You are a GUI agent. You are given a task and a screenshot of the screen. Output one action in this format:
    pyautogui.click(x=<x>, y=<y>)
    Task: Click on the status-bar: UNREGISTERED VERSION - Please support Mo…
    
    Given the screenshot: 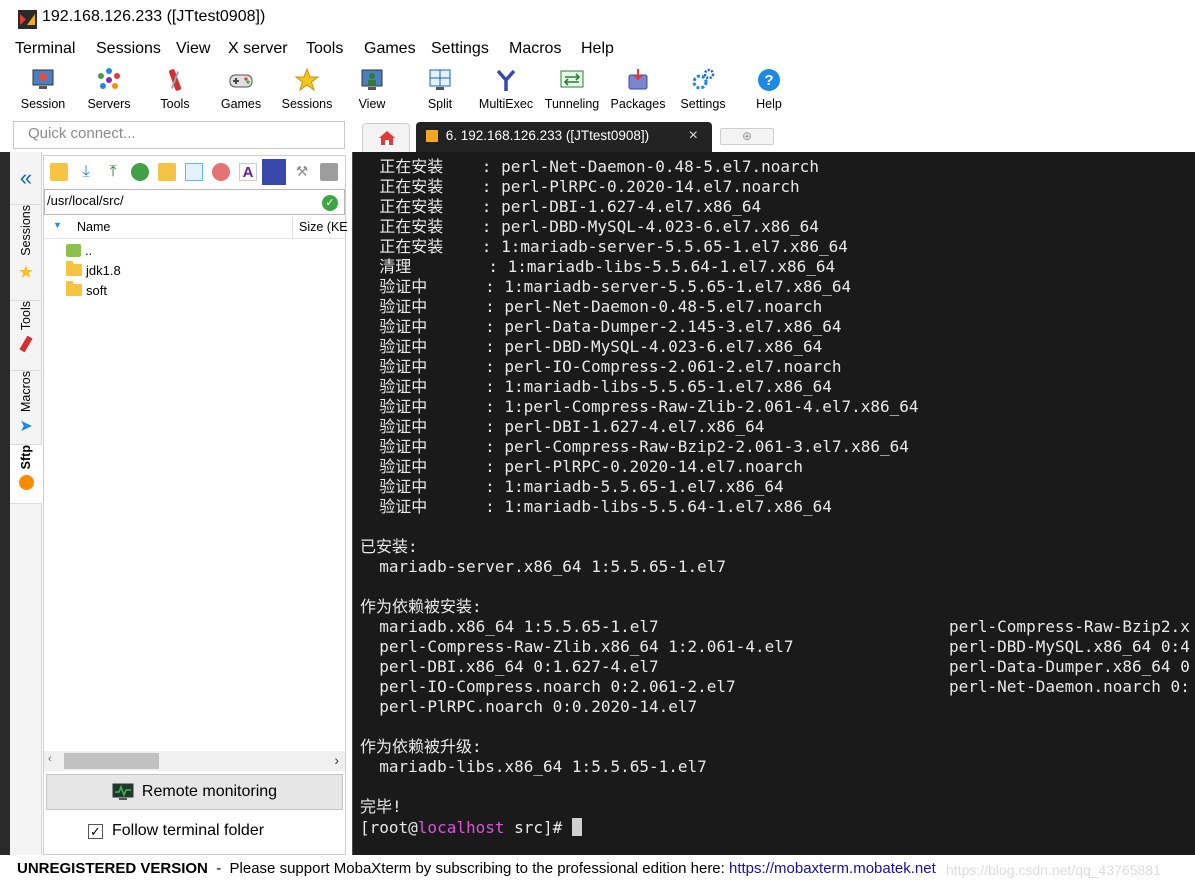 What is the action you would take?
    pyautogui.click(x=597, y=872)
    